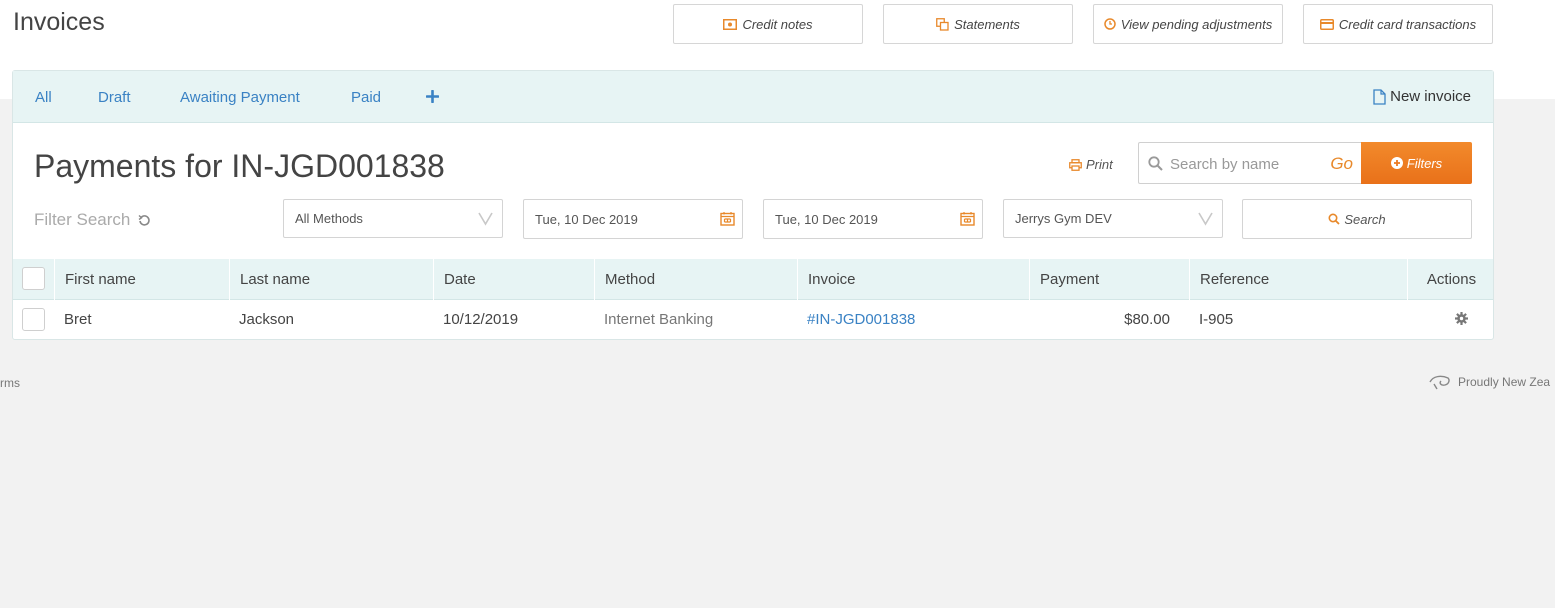 Image resolution: width=1555 pixels, height=608 pixels. I want to click on column-header-method: Method, so click(695, 279).